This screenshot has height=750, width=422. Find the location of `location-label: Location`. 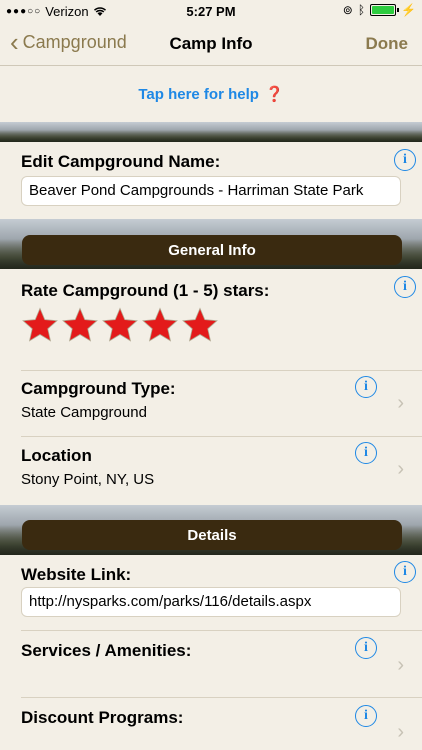

location-label: Location is located at coordinates (56, 455).